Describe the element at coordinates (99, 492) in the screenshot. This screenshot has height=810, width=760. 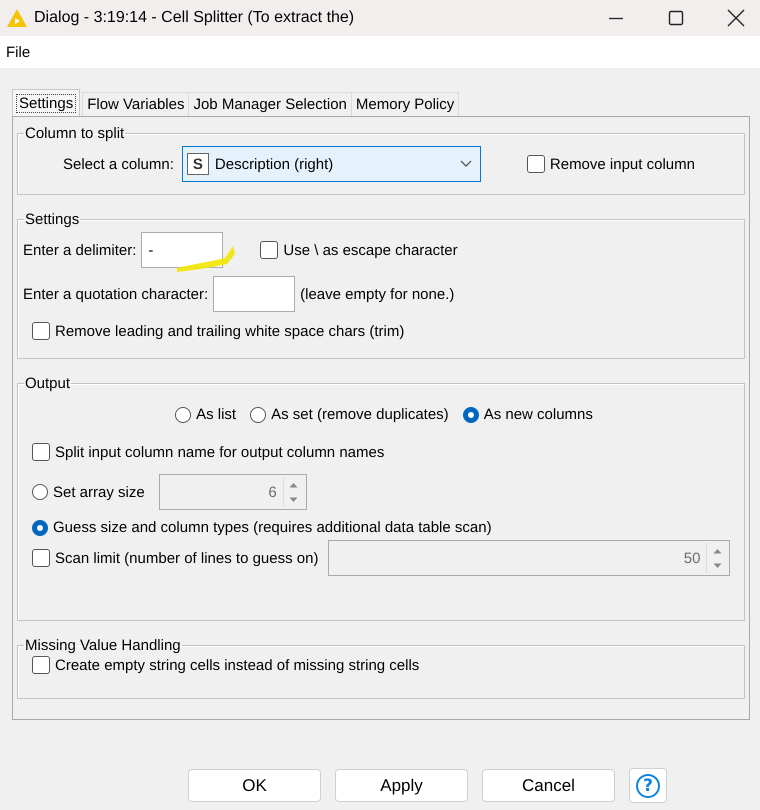
I see `radio-label: Set array size` at that location.